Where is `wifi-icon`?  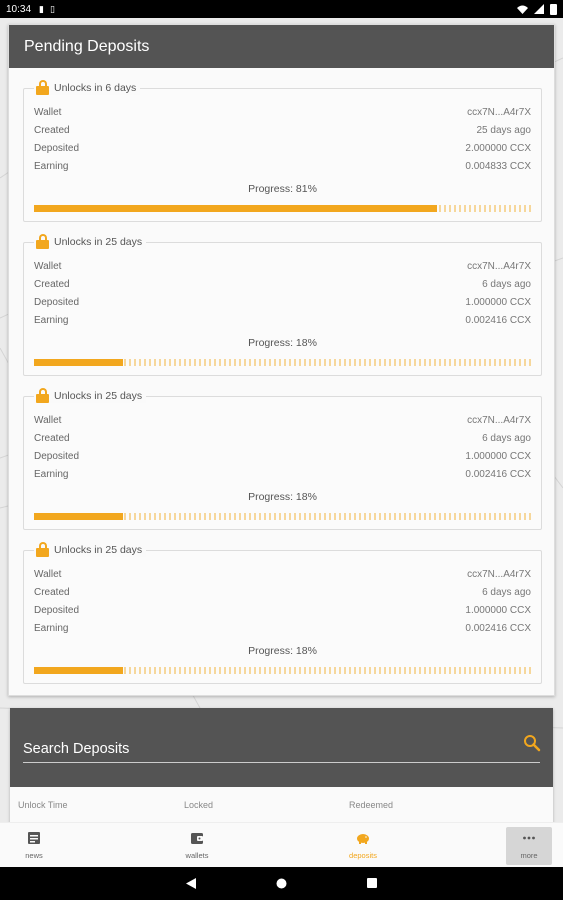 wifi-icon is located at coordinates (522, 9).